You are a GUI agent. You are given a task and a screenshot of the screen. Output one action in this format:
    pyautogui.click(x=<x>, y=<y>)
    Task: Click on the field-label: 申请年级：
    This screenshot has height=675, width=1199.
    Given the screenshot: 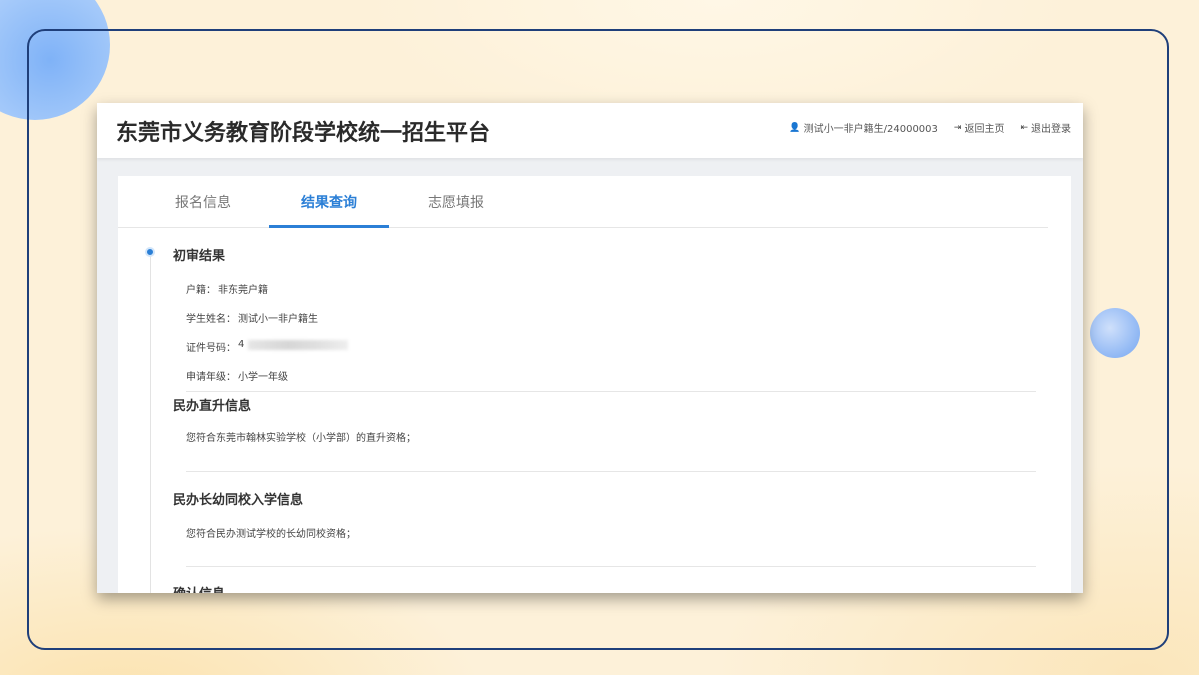 What is the action you would take?
    pyautogui.click(x=211, y=377)
    